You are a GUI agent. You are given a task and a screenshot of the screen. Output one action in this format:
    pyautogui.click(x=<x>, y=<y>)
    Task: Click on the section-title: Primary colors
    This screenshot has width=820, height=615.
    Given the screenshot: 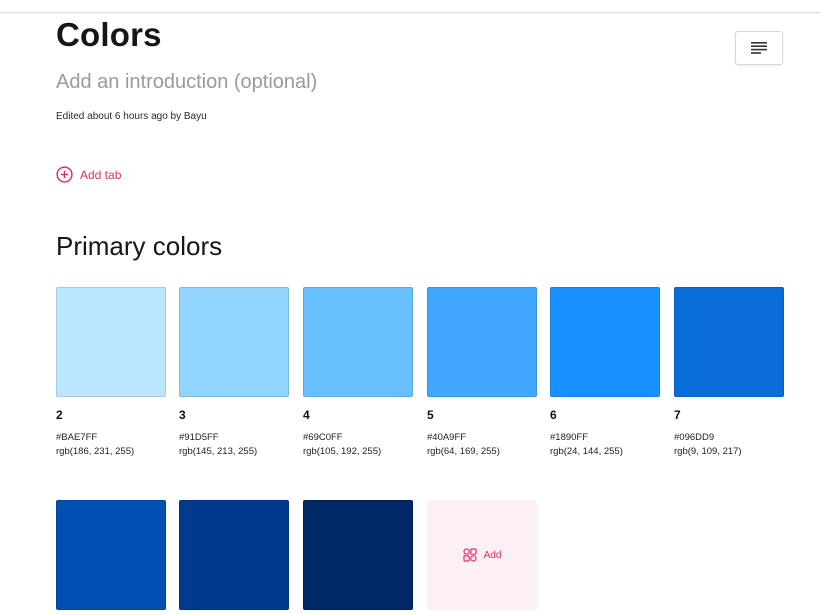 What is the action you would take?
    pyautogui.click(x=139, y=246)
    